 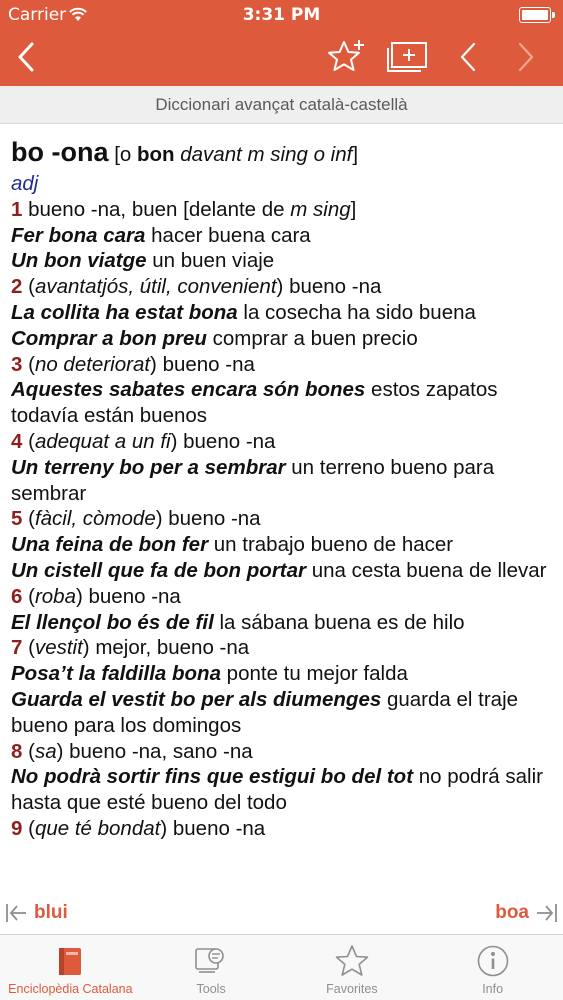 What do you see at coordinates (138, 828) in the screenshot?
I see `sense-9: 9 (que té bondat) bueno -na` at bounding box center [138, 828].